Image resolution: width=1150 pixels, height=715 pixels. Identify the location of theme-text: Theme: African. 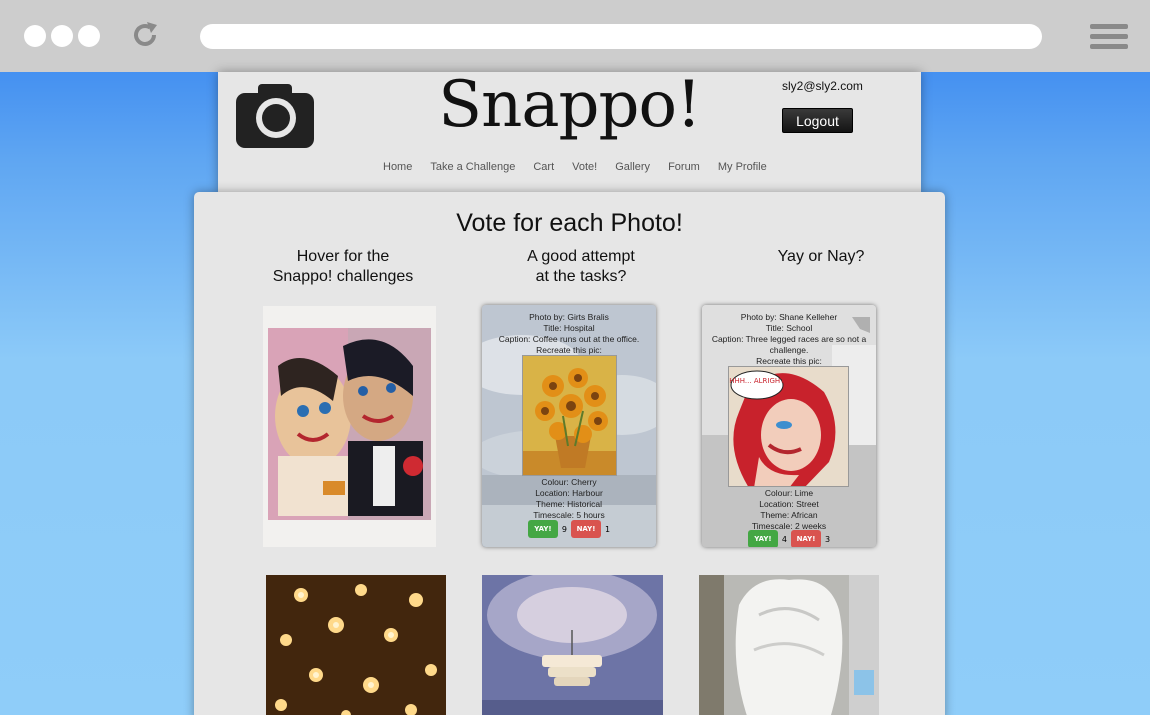
(789, 515).